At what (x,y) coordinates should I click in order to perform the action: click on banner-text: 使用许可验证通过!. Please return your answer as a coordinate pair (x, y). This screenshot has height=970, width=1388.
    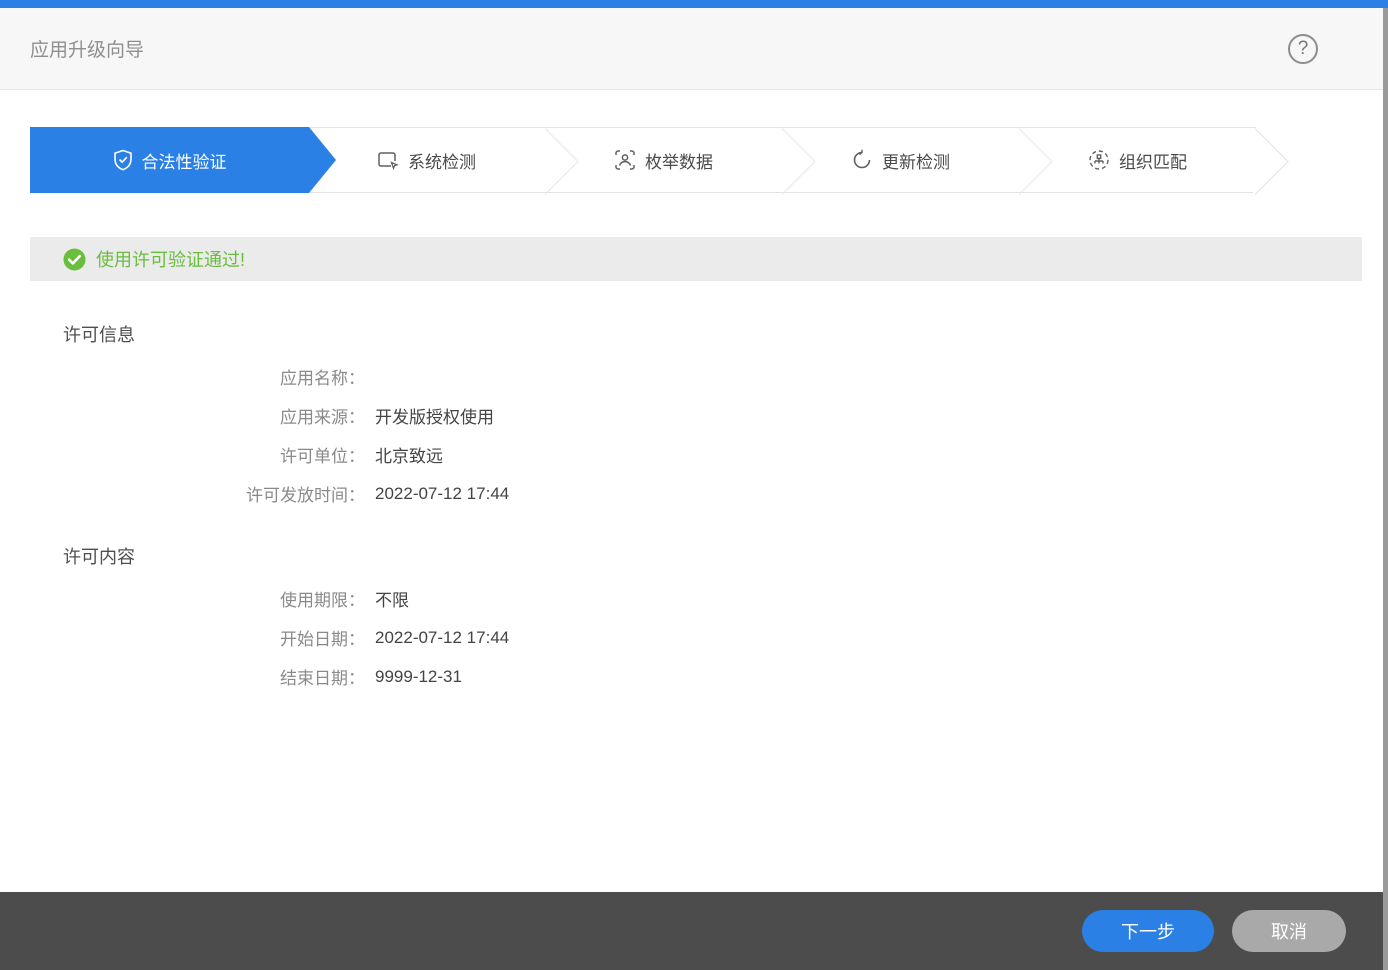
    Looking at the image, I should click on (171, 260).